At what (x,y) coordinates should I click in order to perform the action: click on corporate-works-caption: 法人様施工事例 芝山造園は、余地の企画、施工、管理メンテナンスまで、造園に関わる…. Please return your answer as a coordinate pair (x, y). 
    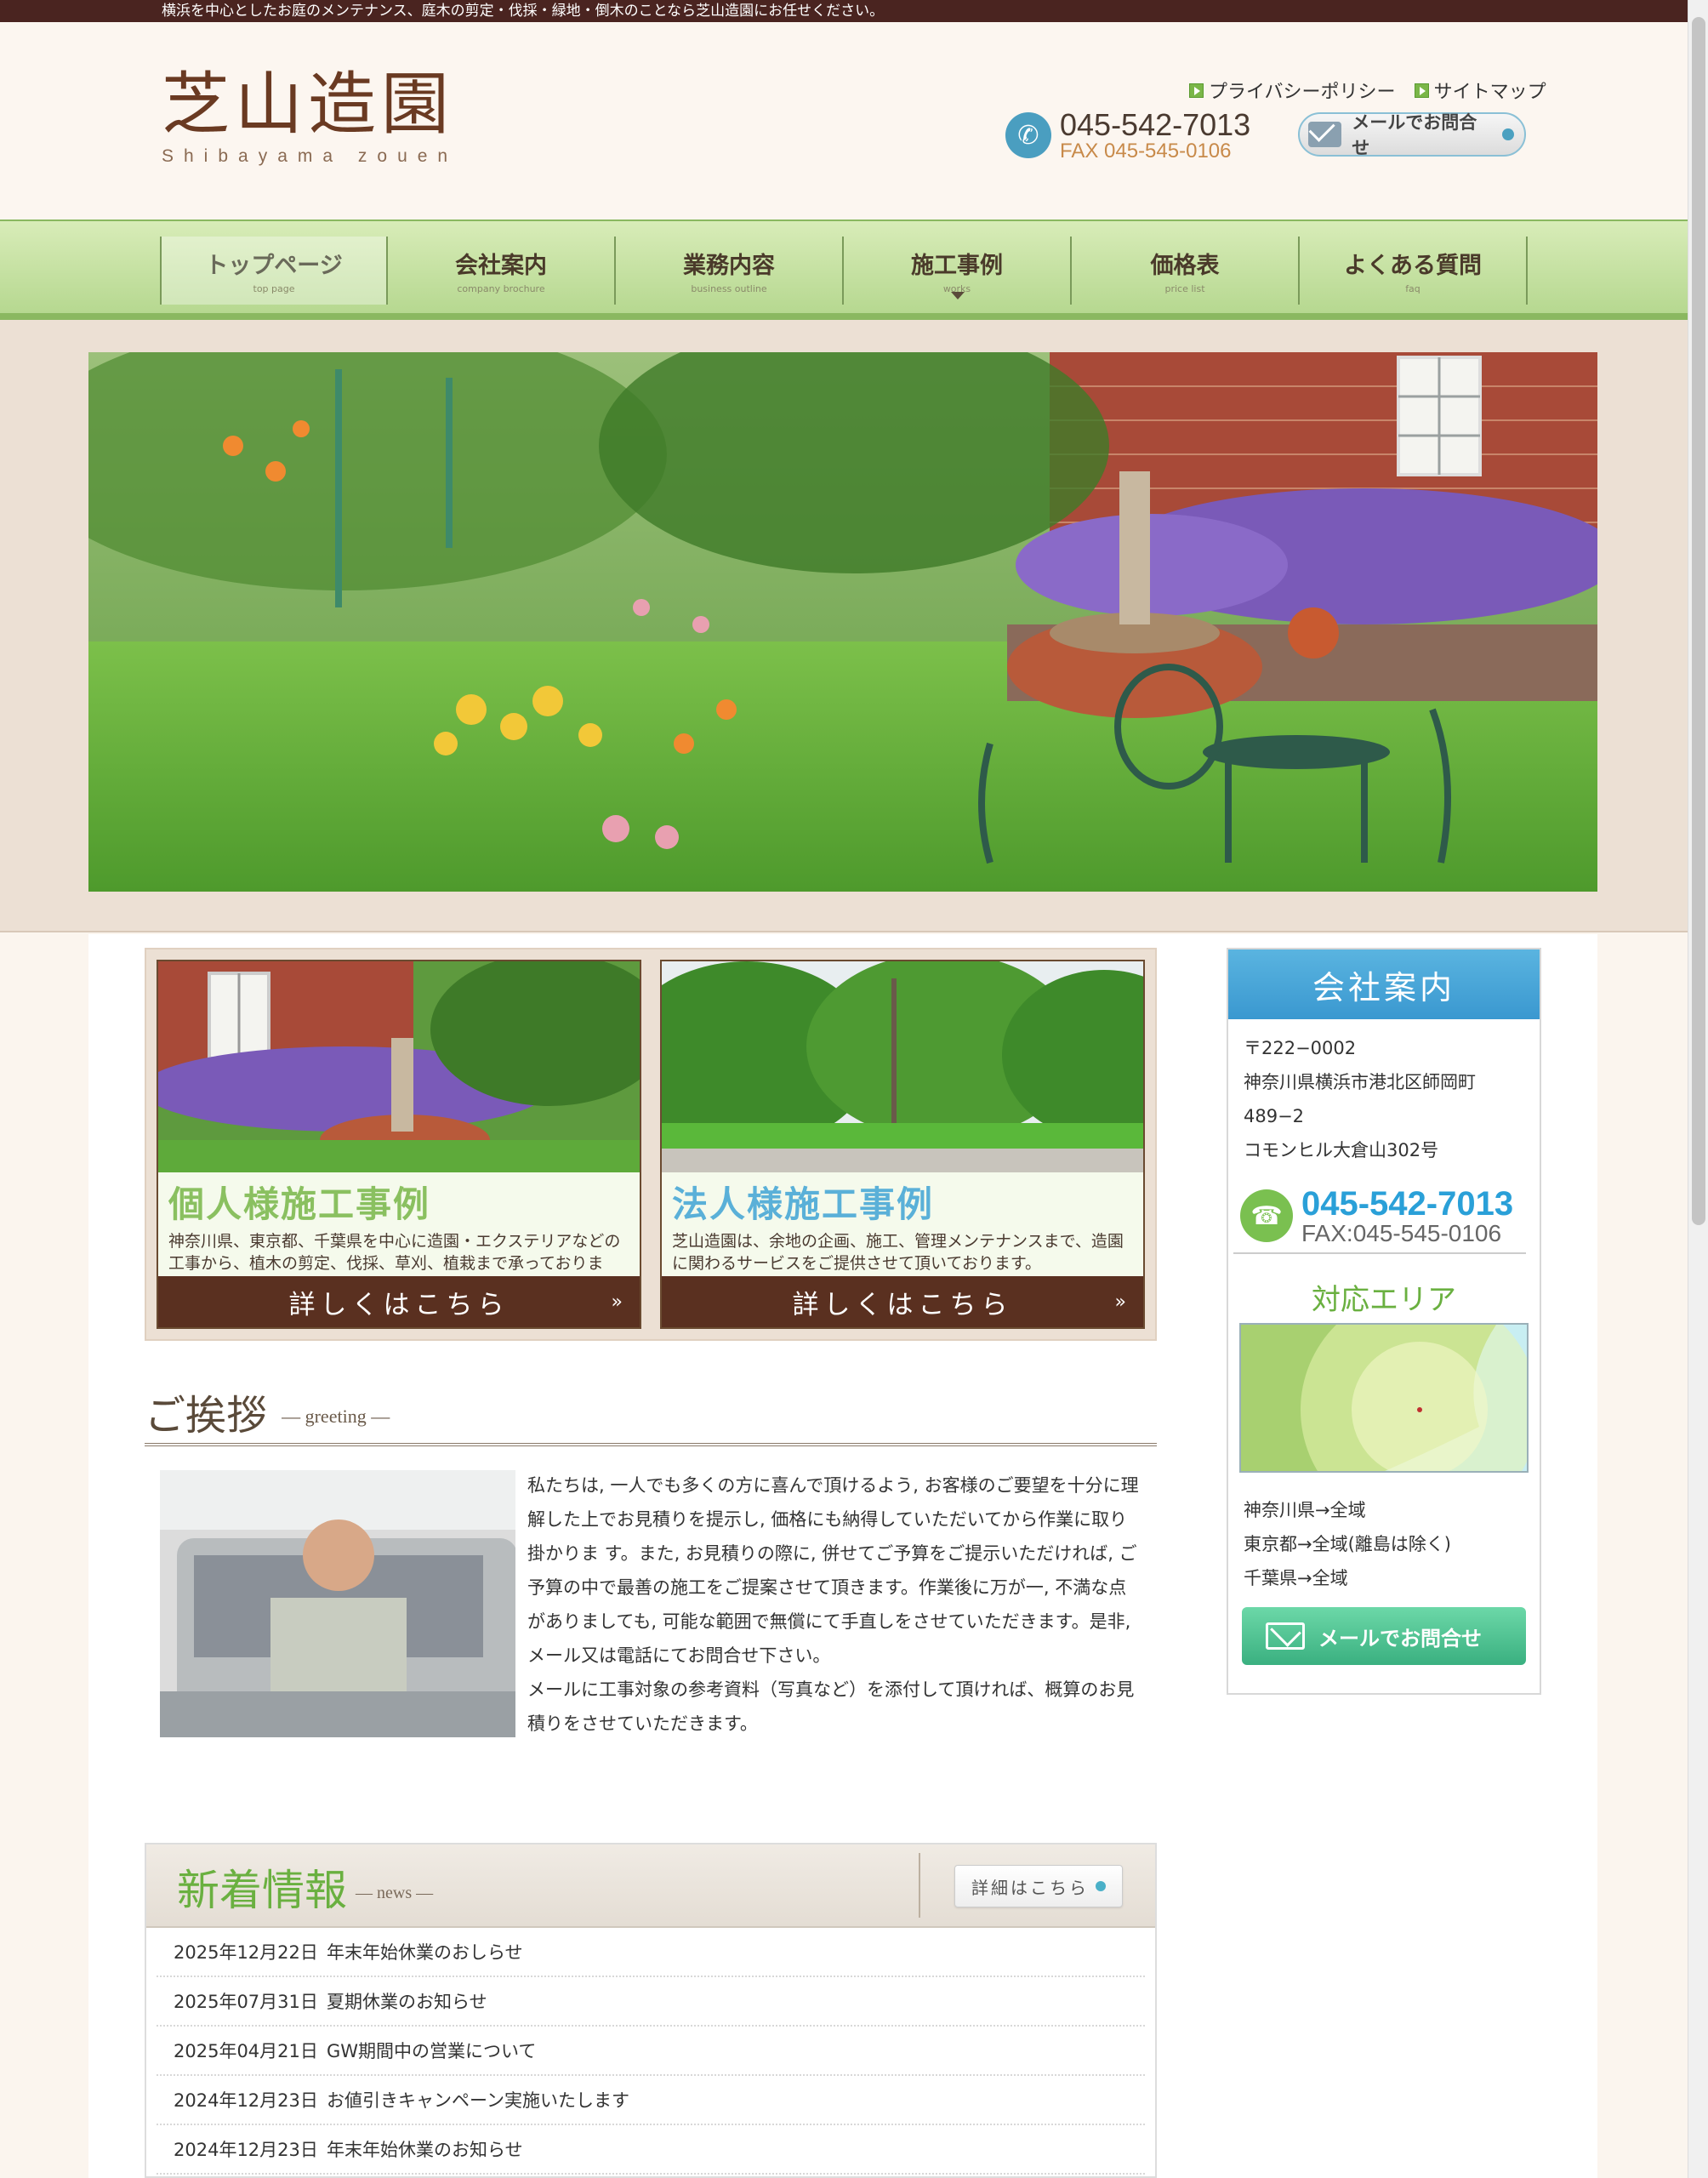
    Looking at the image, I should click on (902, 1226).